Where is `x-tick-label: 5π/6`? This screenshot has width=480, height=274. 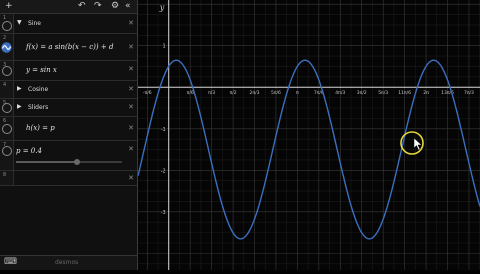 x-tick-label: 5π/6 is located at coordinates (276, 93).